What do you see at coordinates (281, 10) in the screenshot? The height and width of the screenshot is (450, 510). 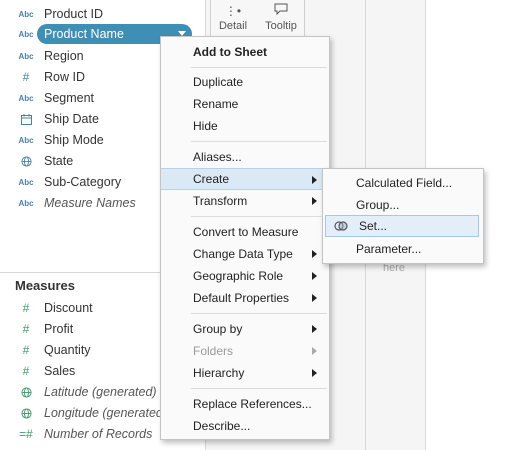 I see `tooltip-icon` at bounding box center [281, 10].